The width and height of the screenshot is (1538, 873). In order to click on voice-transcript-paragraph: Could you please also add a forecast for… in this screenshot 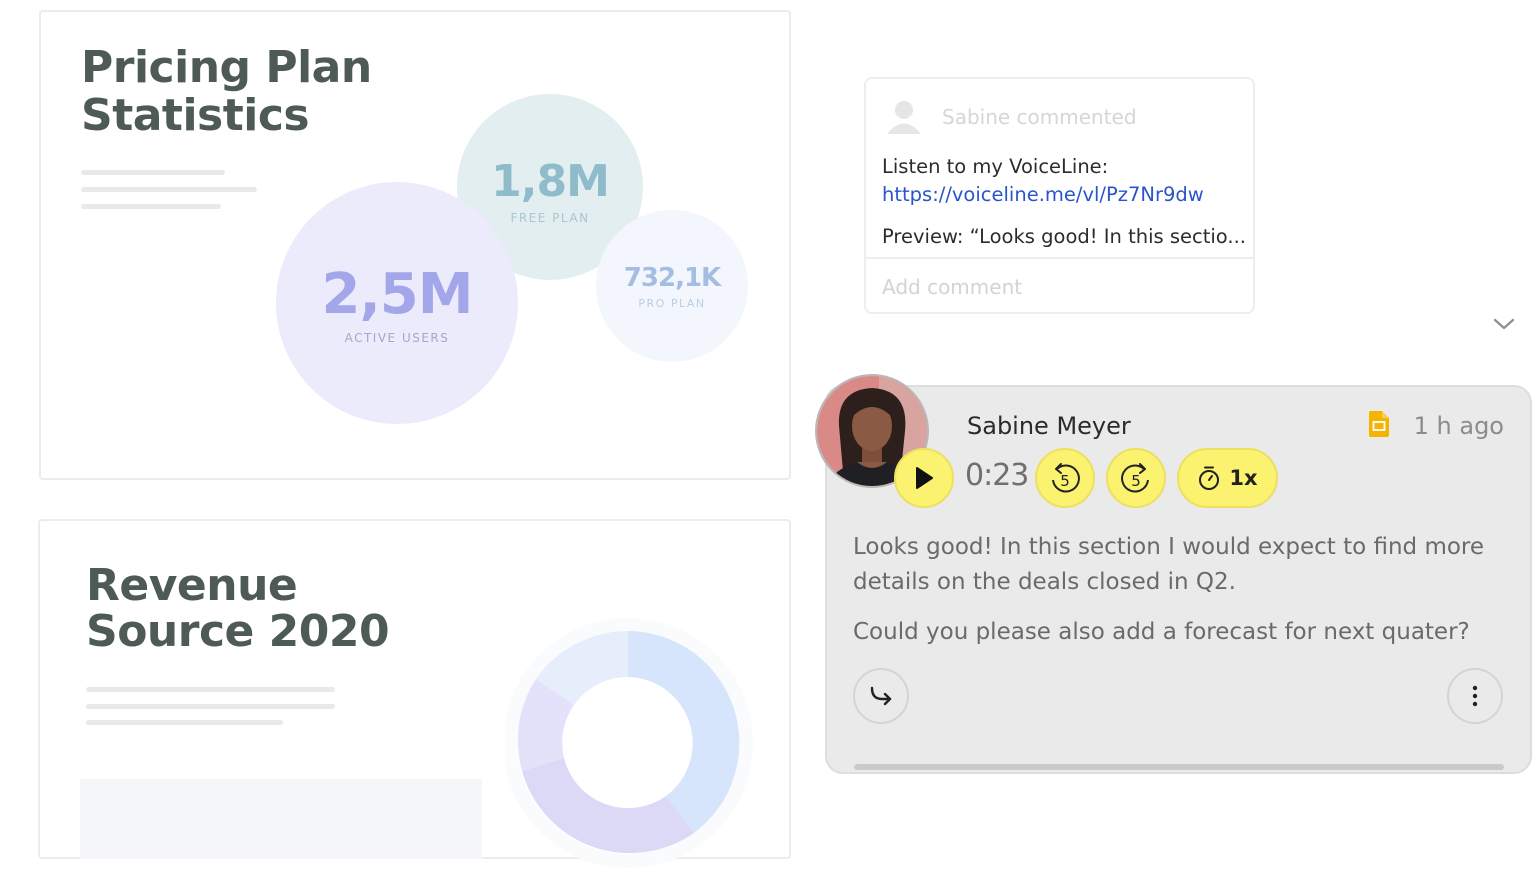, I will do `click(1161, 632)`.